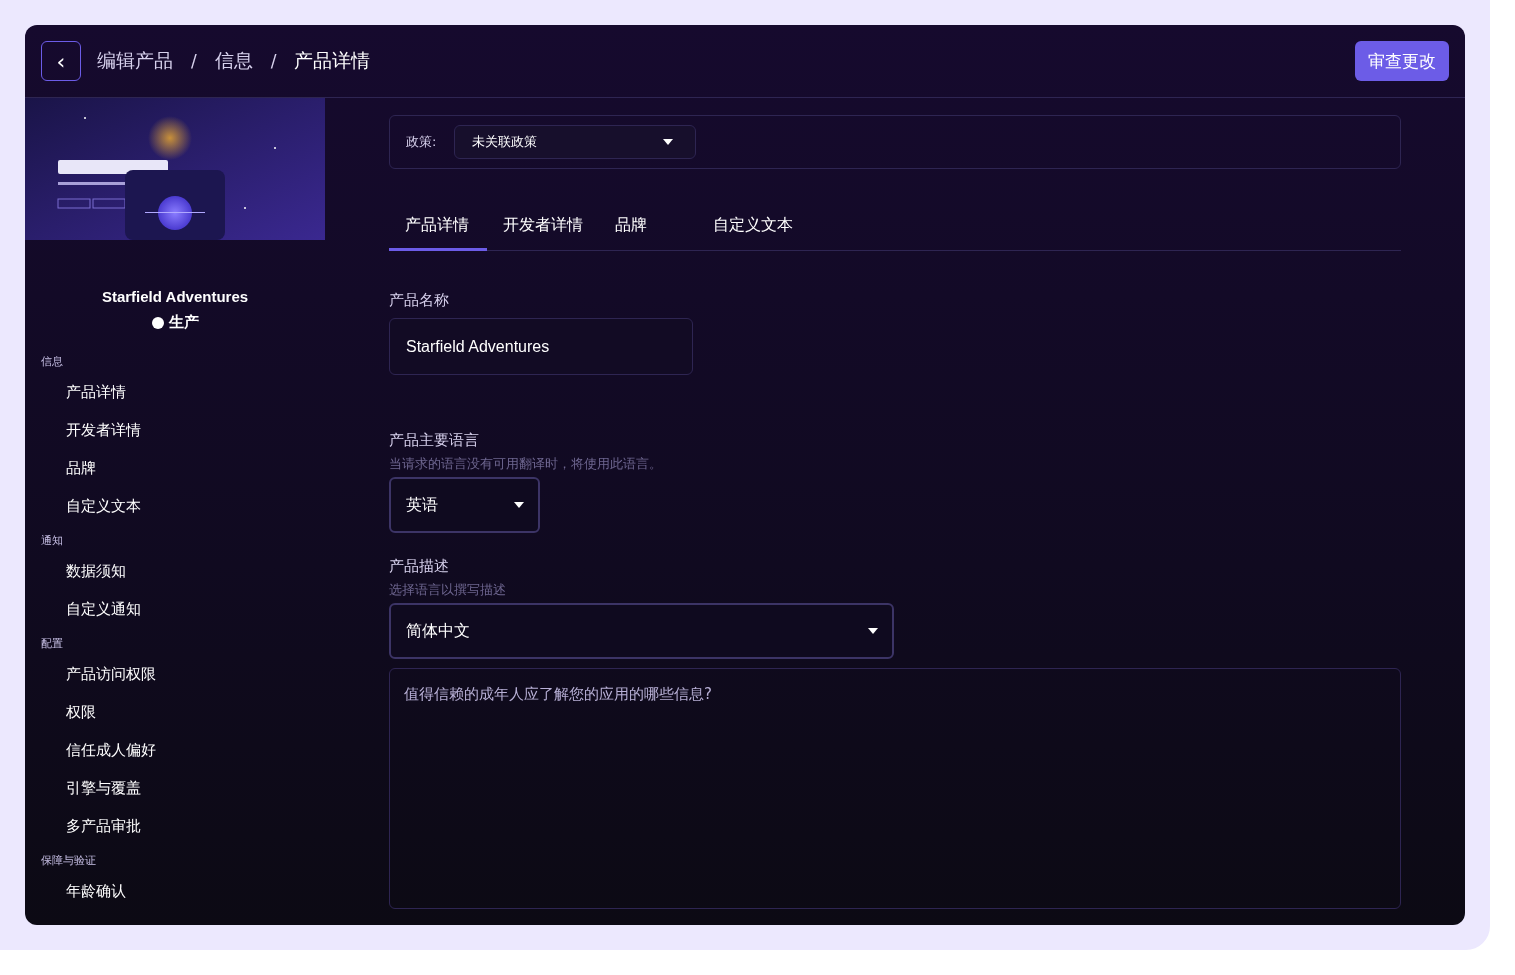 The image size is (1515, 975). What do you see at coordinates (421, 142) in the screenshot?
I see `policy-label: 政策:` at bounding box center [421, 142].